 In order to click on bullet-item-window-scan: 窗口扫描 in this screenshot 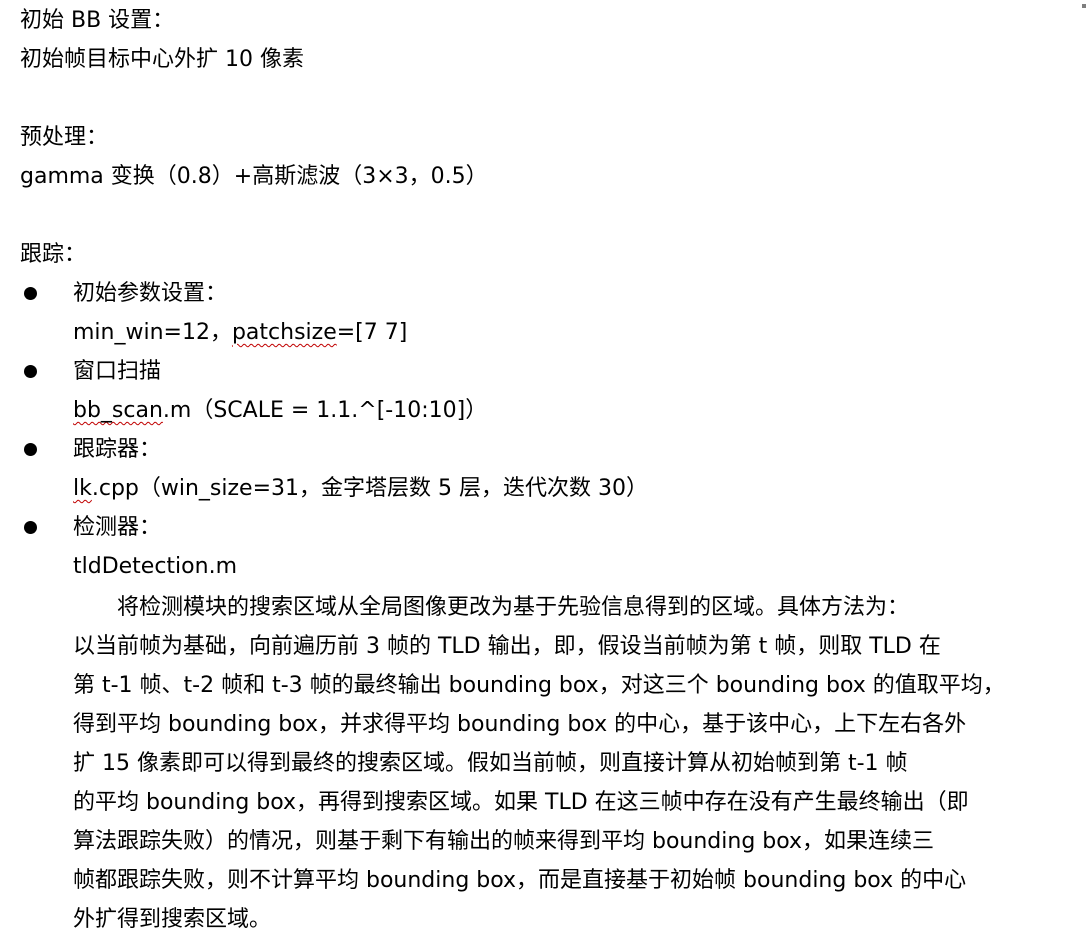, I will do `click(540, 372)`.